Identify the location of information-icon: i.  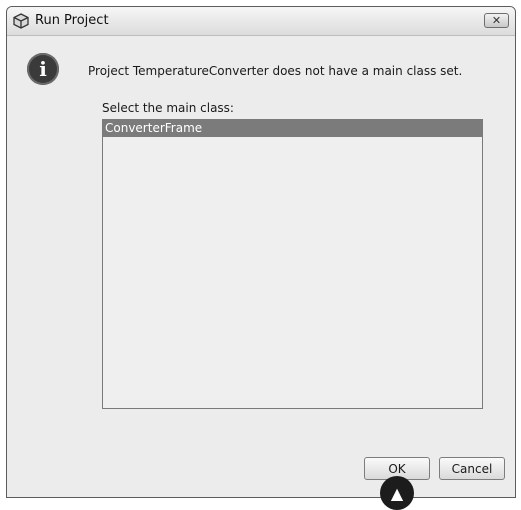
(43, 69).